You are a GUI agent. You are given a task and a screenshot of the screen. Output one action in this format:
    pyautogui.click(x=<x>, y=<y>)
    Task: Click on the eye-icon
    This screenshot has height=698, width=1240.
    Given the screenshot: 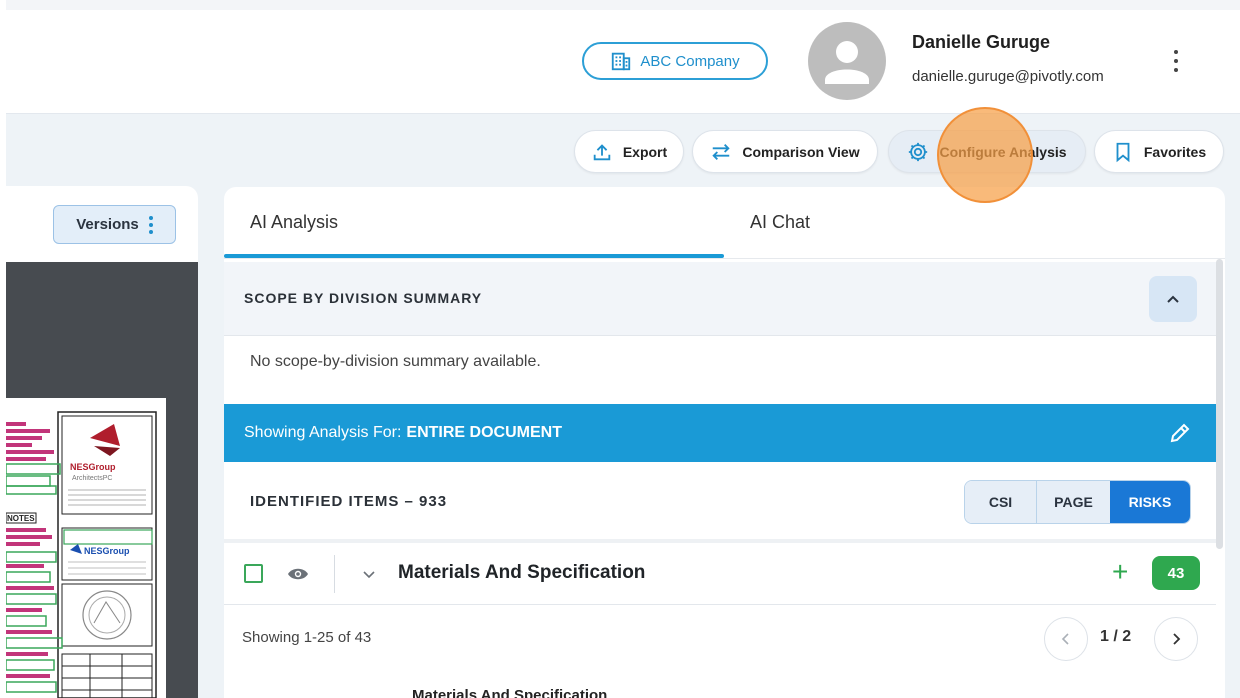 What is the action you would take?
    pyautogui.click(x=298, y=574)
    